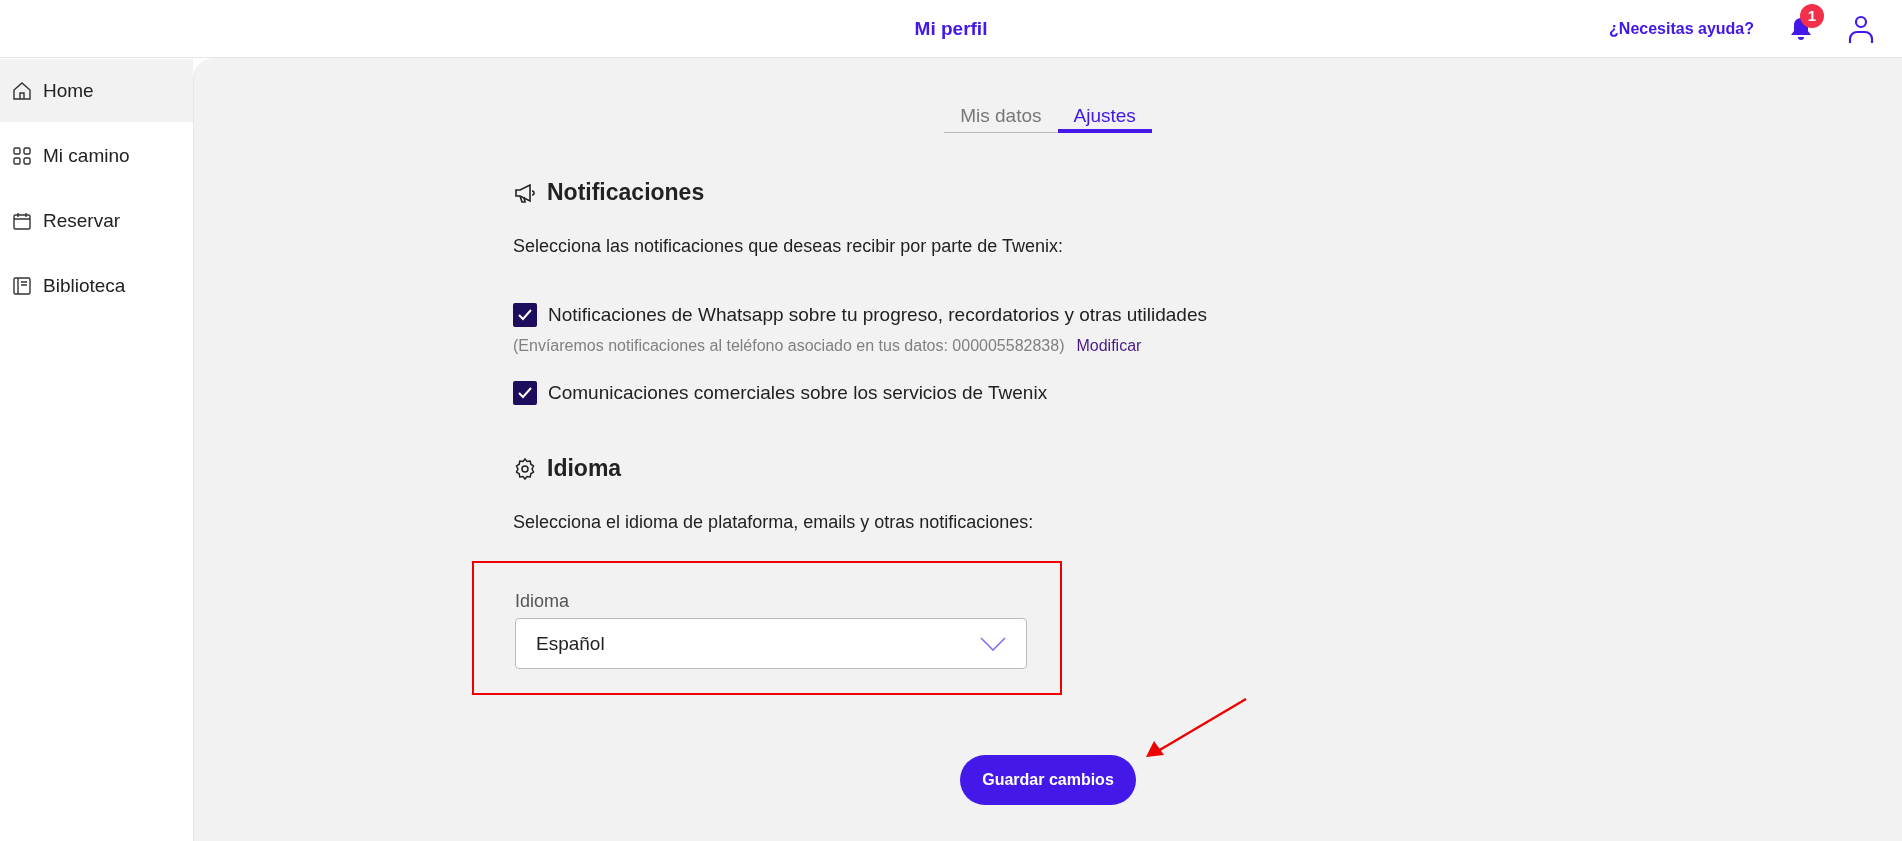 The image size is (1902, 841). I want to click on chevron-down-icon, so click(993, 643).